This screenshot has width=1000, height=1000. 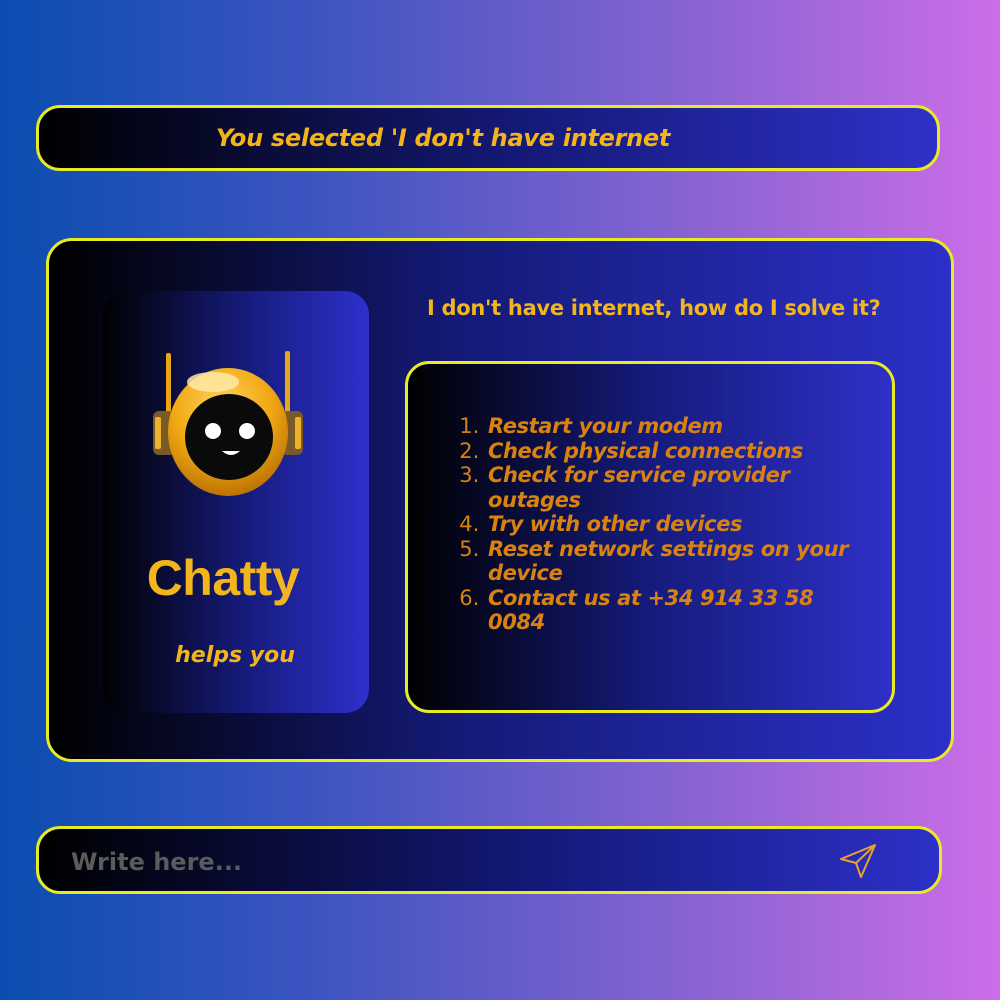 What do you see at coordinates (668, 561) in the screenshot?
I see `step-text: Reset network settings on your device` at bounding box center [668, 561].